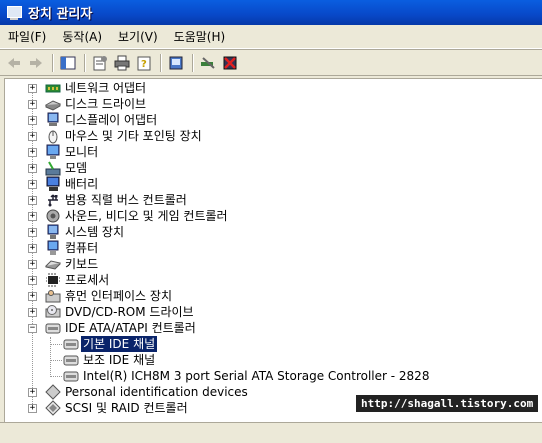  Describe the element at coordinates (273, 200) in the screenshot. I see `tree-item-usb: + 범용 직렬 버스 컨트롤러` at that location.